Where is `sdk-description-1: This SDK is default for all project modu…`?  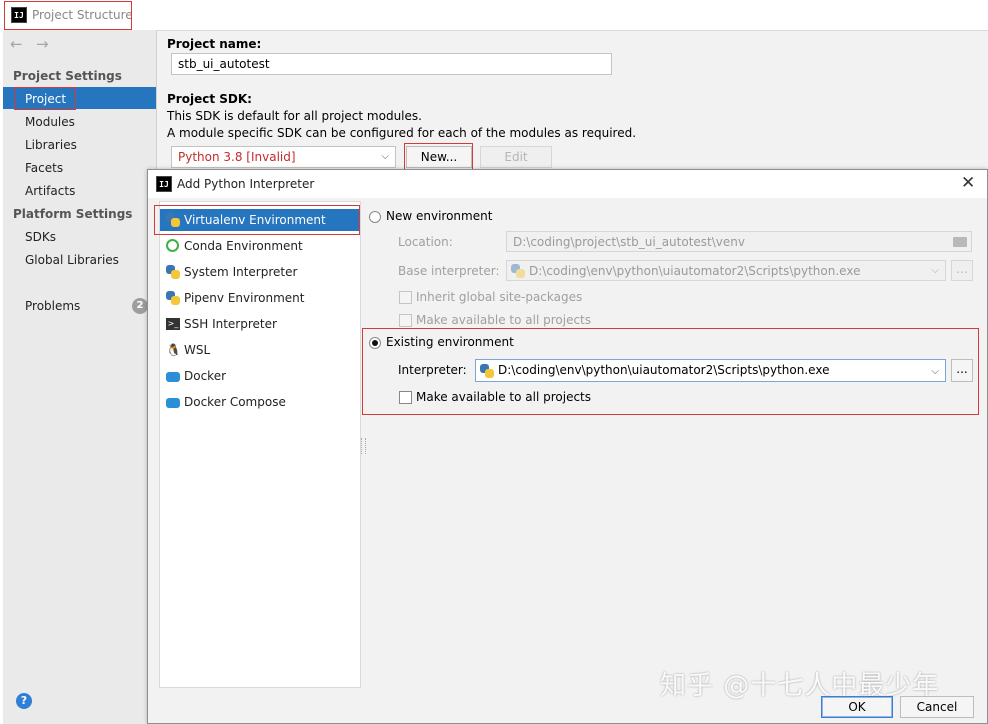 sdk-description-1: This SDK is default for all project modu… is located at coordinates (294, 116).